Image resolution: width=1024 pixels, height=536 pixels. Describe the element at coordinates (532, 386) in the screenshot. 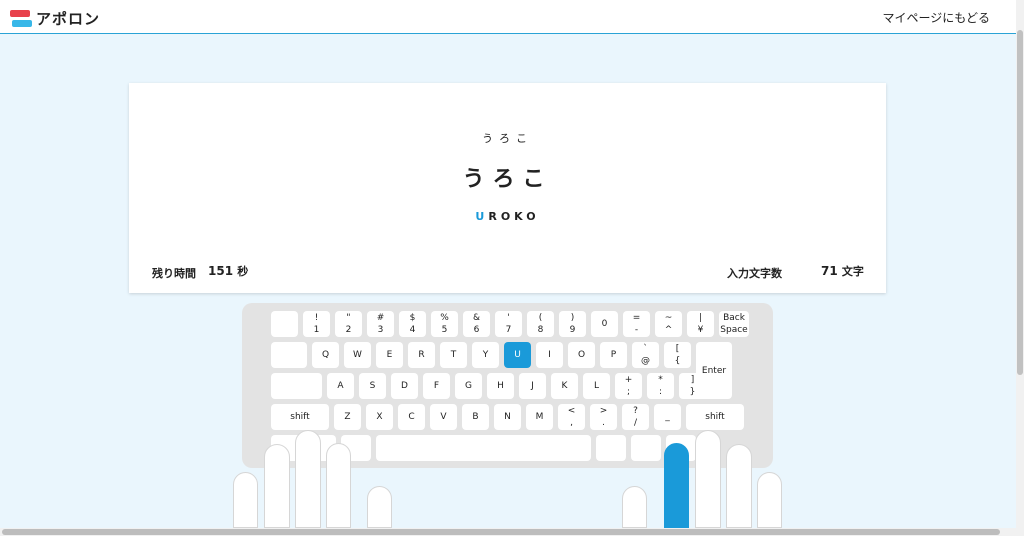

I see `key-j: J` at that location.